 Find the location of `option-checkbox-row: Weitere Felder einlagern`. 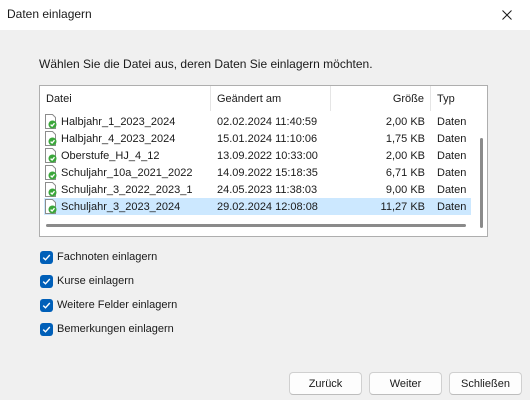

option-checkbox-row: Weitere Felder einlagern is located at coordinates (108, 305).